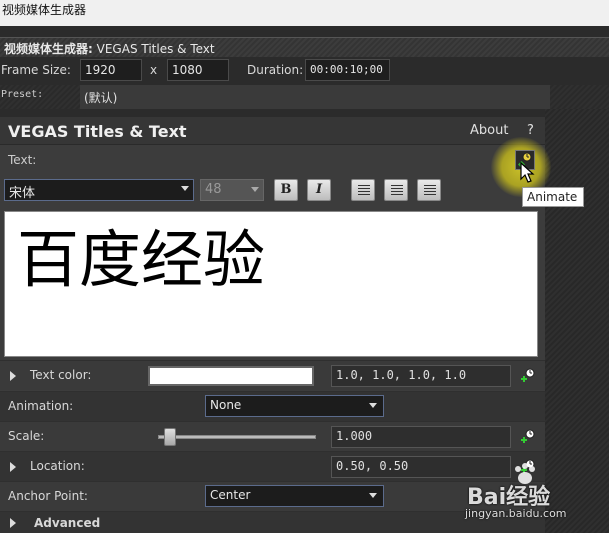 Image resolution: width=609 pixels, height=533 pixels. Describe the element at coordinates (36, 70) in the screenshot. I see `frame-size-label: Frame Size:` at that location.